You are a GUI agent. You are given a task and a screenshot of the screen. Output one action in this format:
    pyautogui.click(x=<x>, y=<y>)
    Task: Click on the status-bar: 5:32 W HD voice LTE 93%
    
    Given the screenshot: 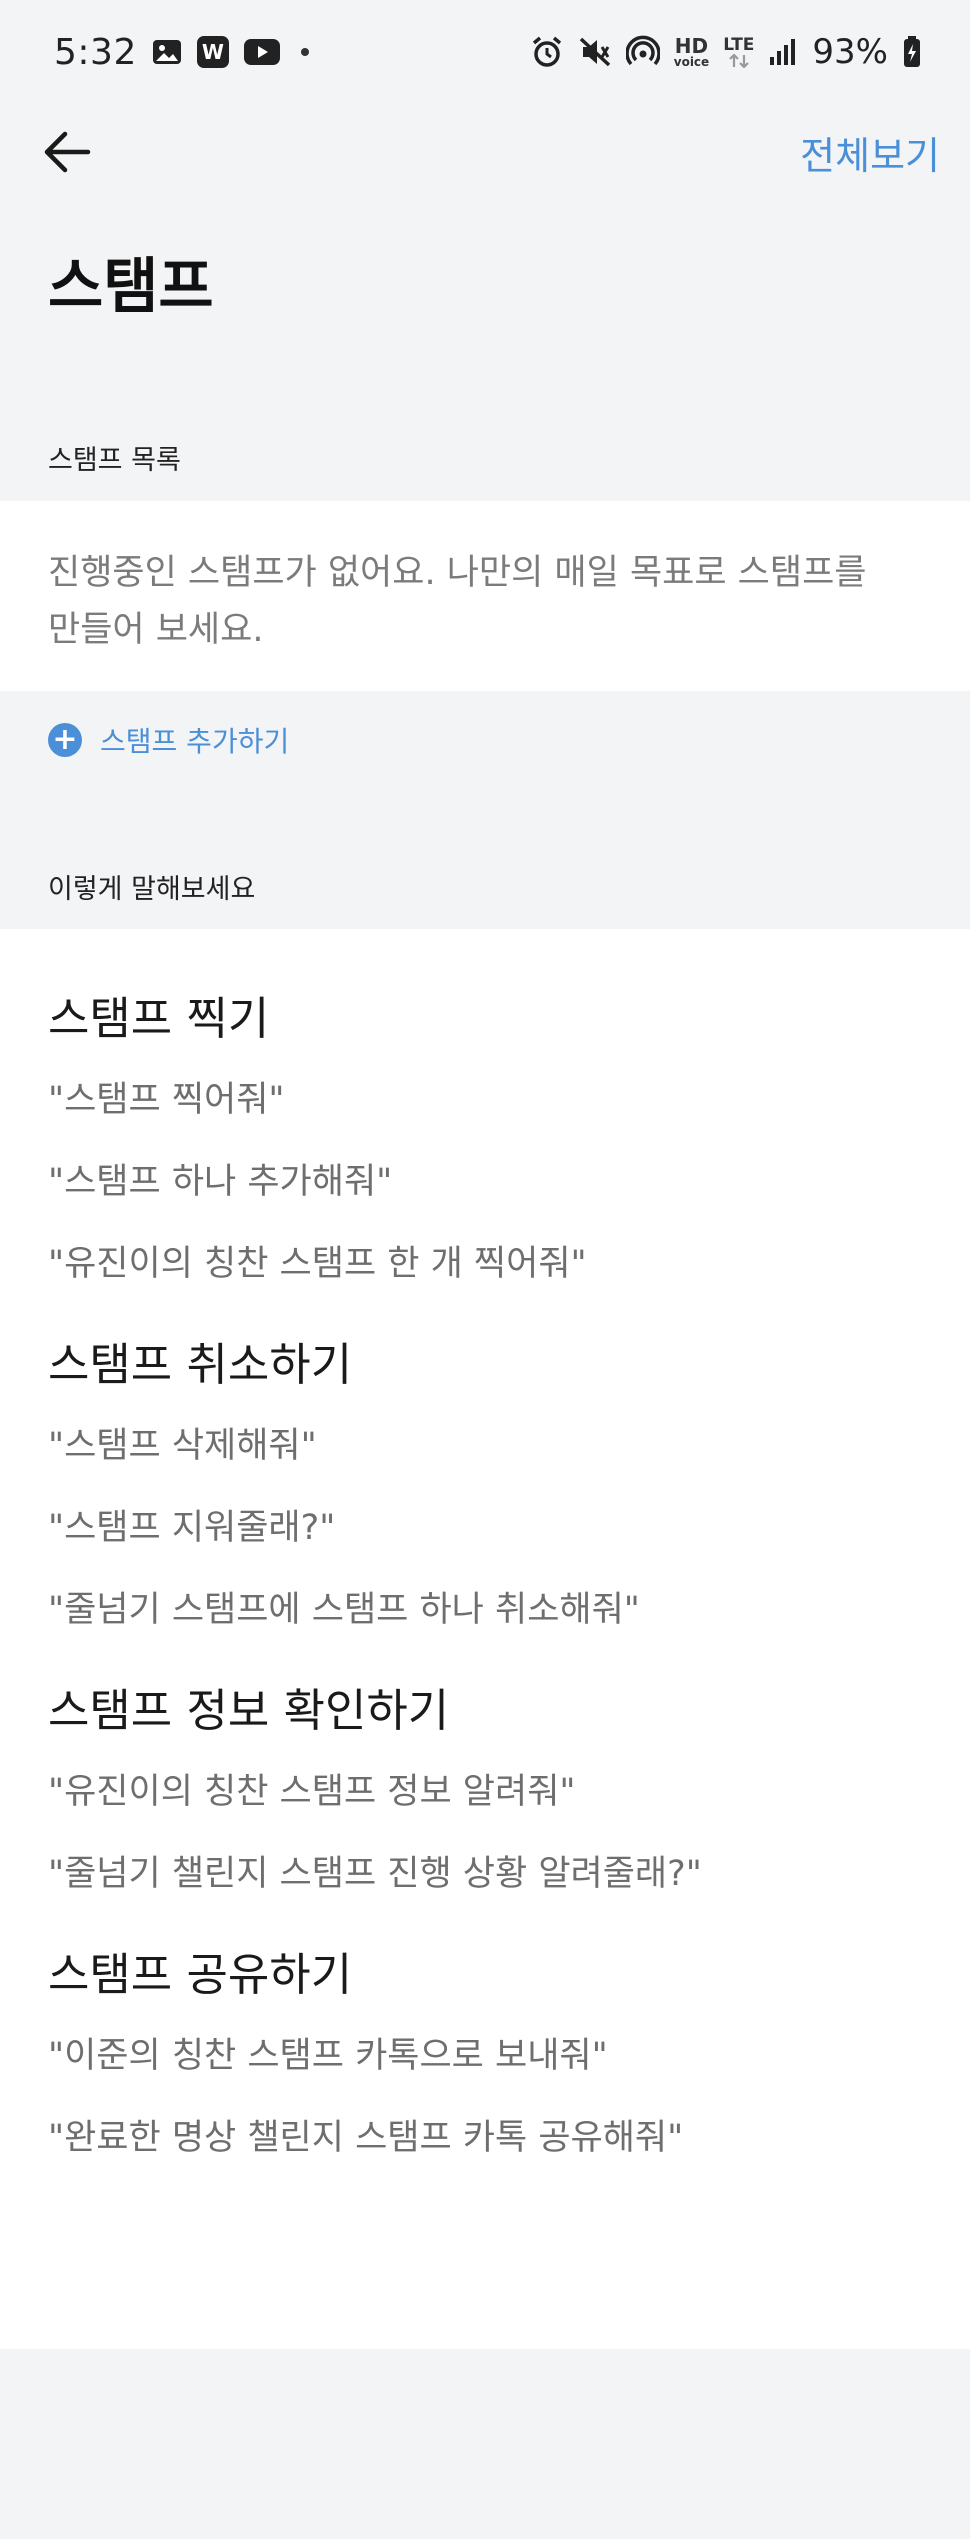 What is the action you would take?
    pyautogui.click(x=485, y=52)
    